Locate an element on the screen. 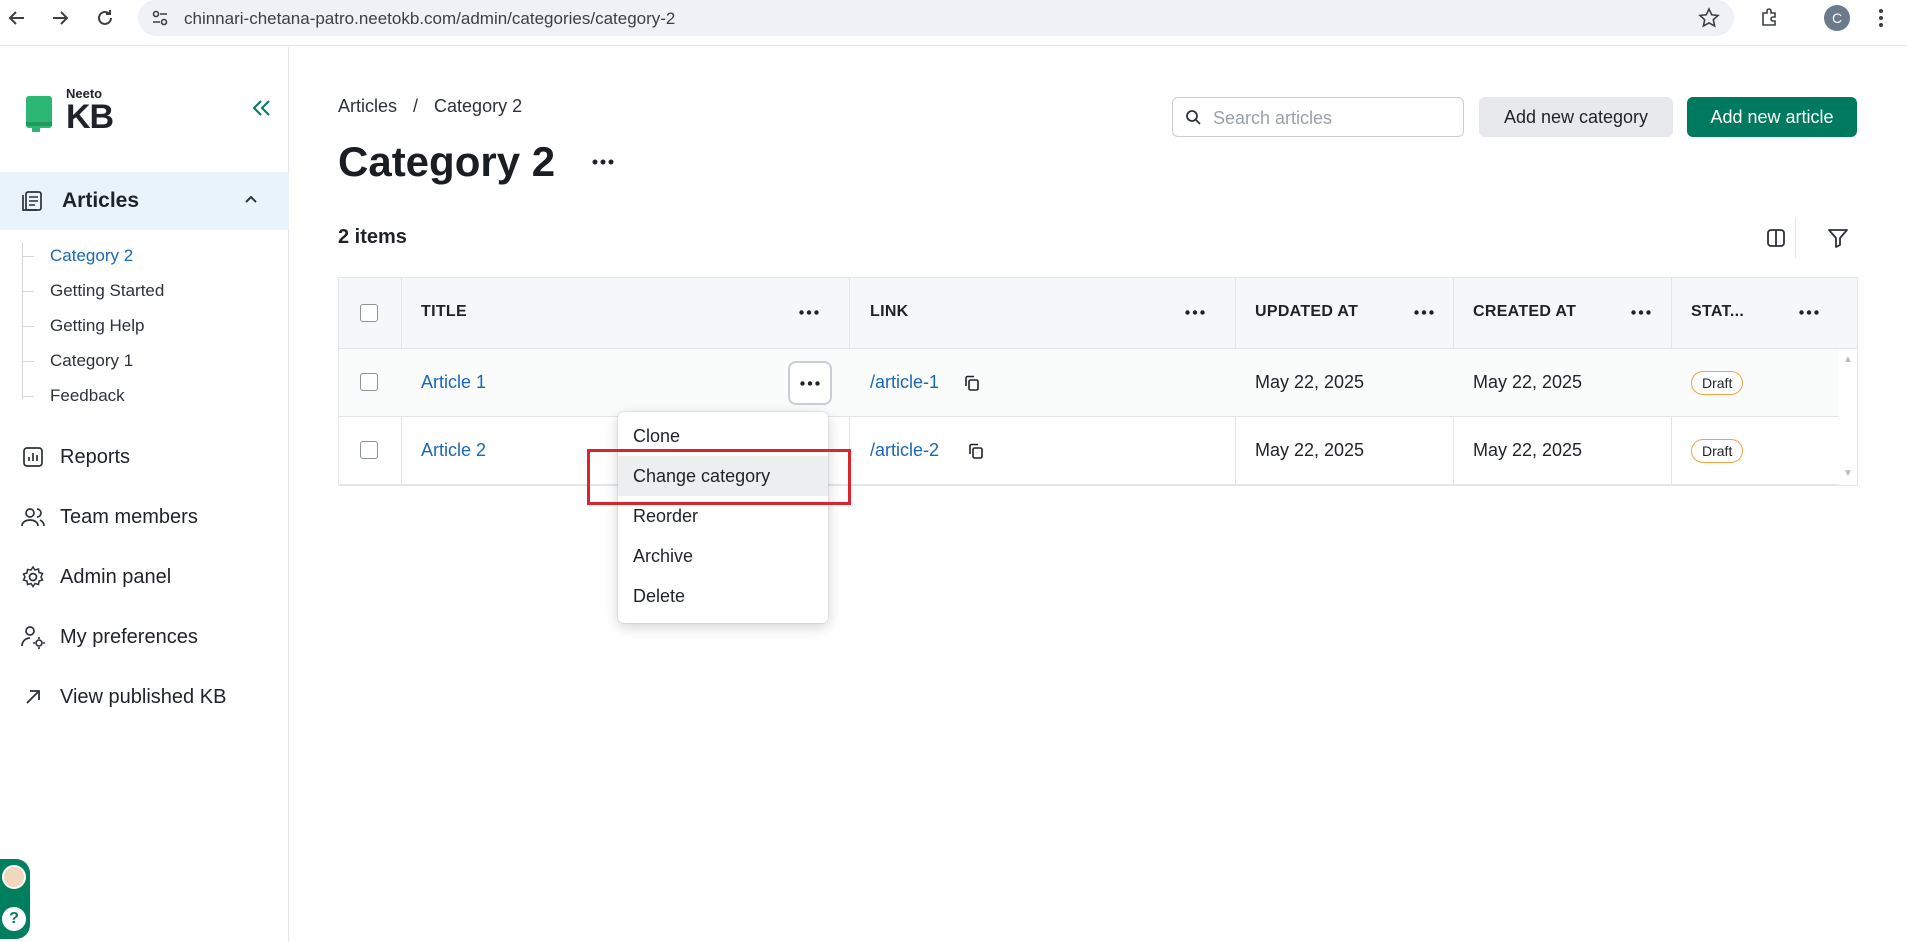 This screenshot has width=1907, height=942. sidebar-item-label: View published KB is located at coordinates (143, 696).